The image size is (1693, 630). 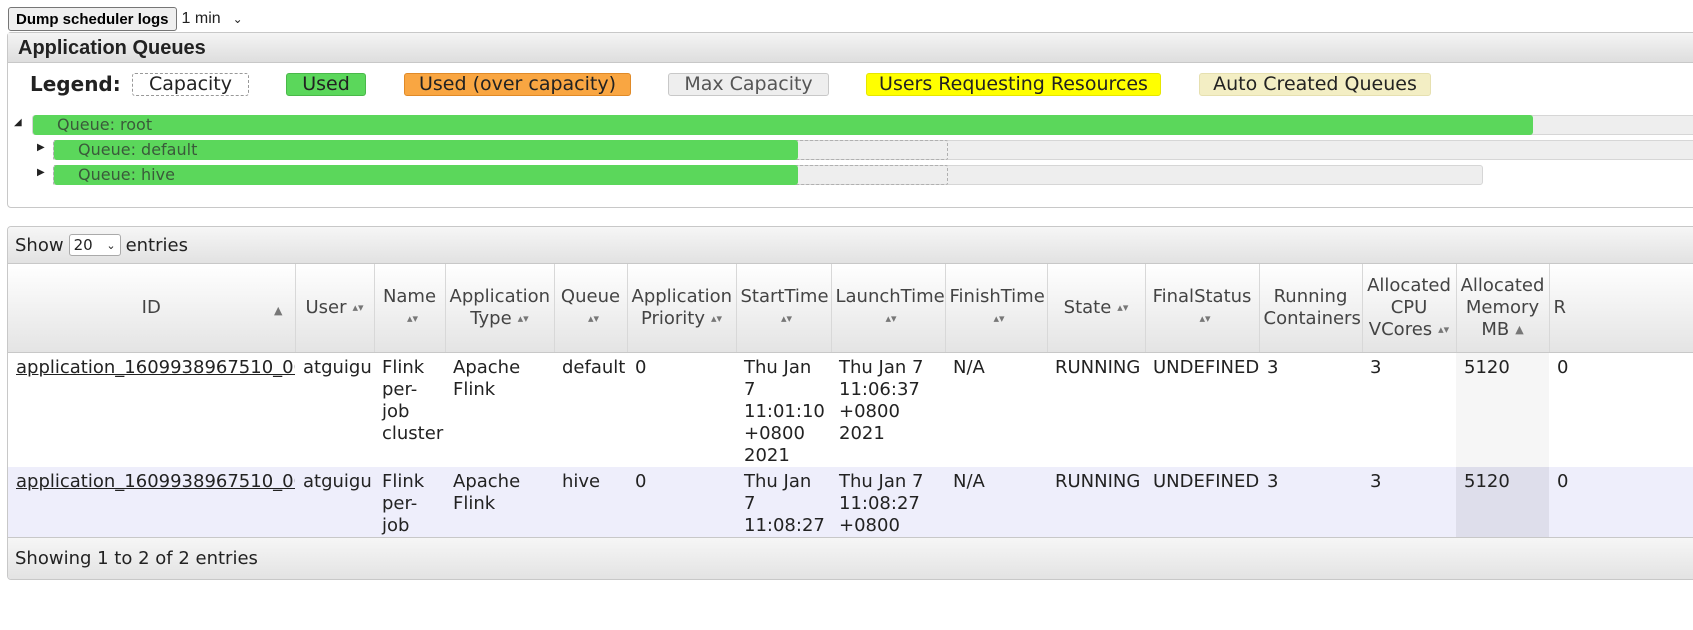 I want to click on legend-used: Used, so click(x=326, y=84).